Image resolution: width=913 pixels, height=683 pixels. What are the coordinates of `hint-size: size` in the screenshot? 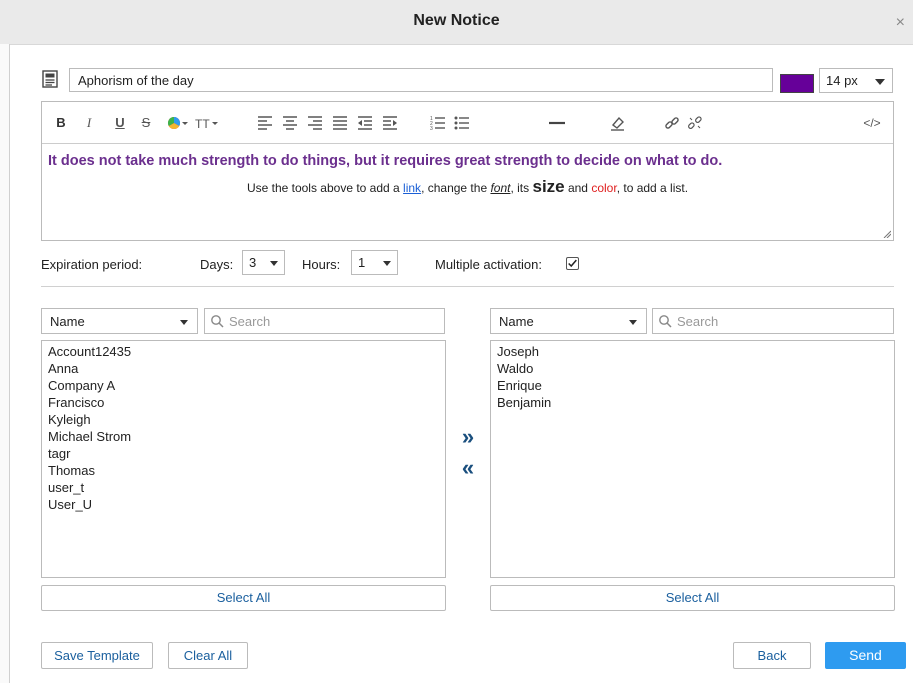 It's located at (548, 186).